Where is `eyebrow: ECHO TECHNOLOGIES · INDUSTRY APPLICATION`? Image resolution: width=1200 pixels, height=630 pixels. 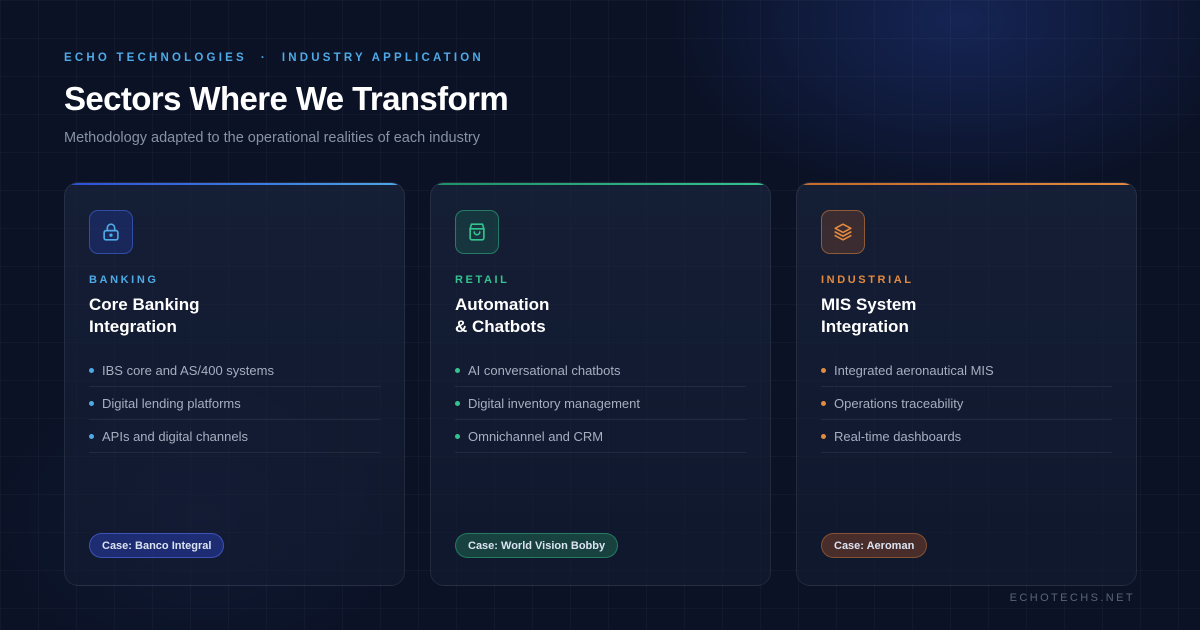
eyebrow: ECHO TECHNOLOGIES · INDUSTRY APPLICATION is located at coordinates (286, 58).